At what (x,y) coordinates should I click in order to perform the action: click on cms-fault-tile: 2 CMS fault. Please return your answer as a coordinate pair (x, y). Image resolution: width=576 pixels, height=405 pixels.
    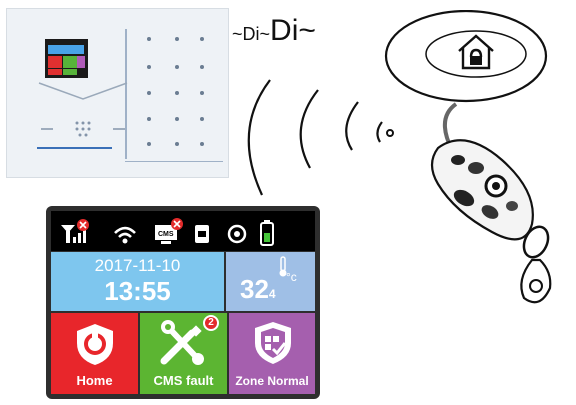
    Looking at the image, I should click on (183, 353).